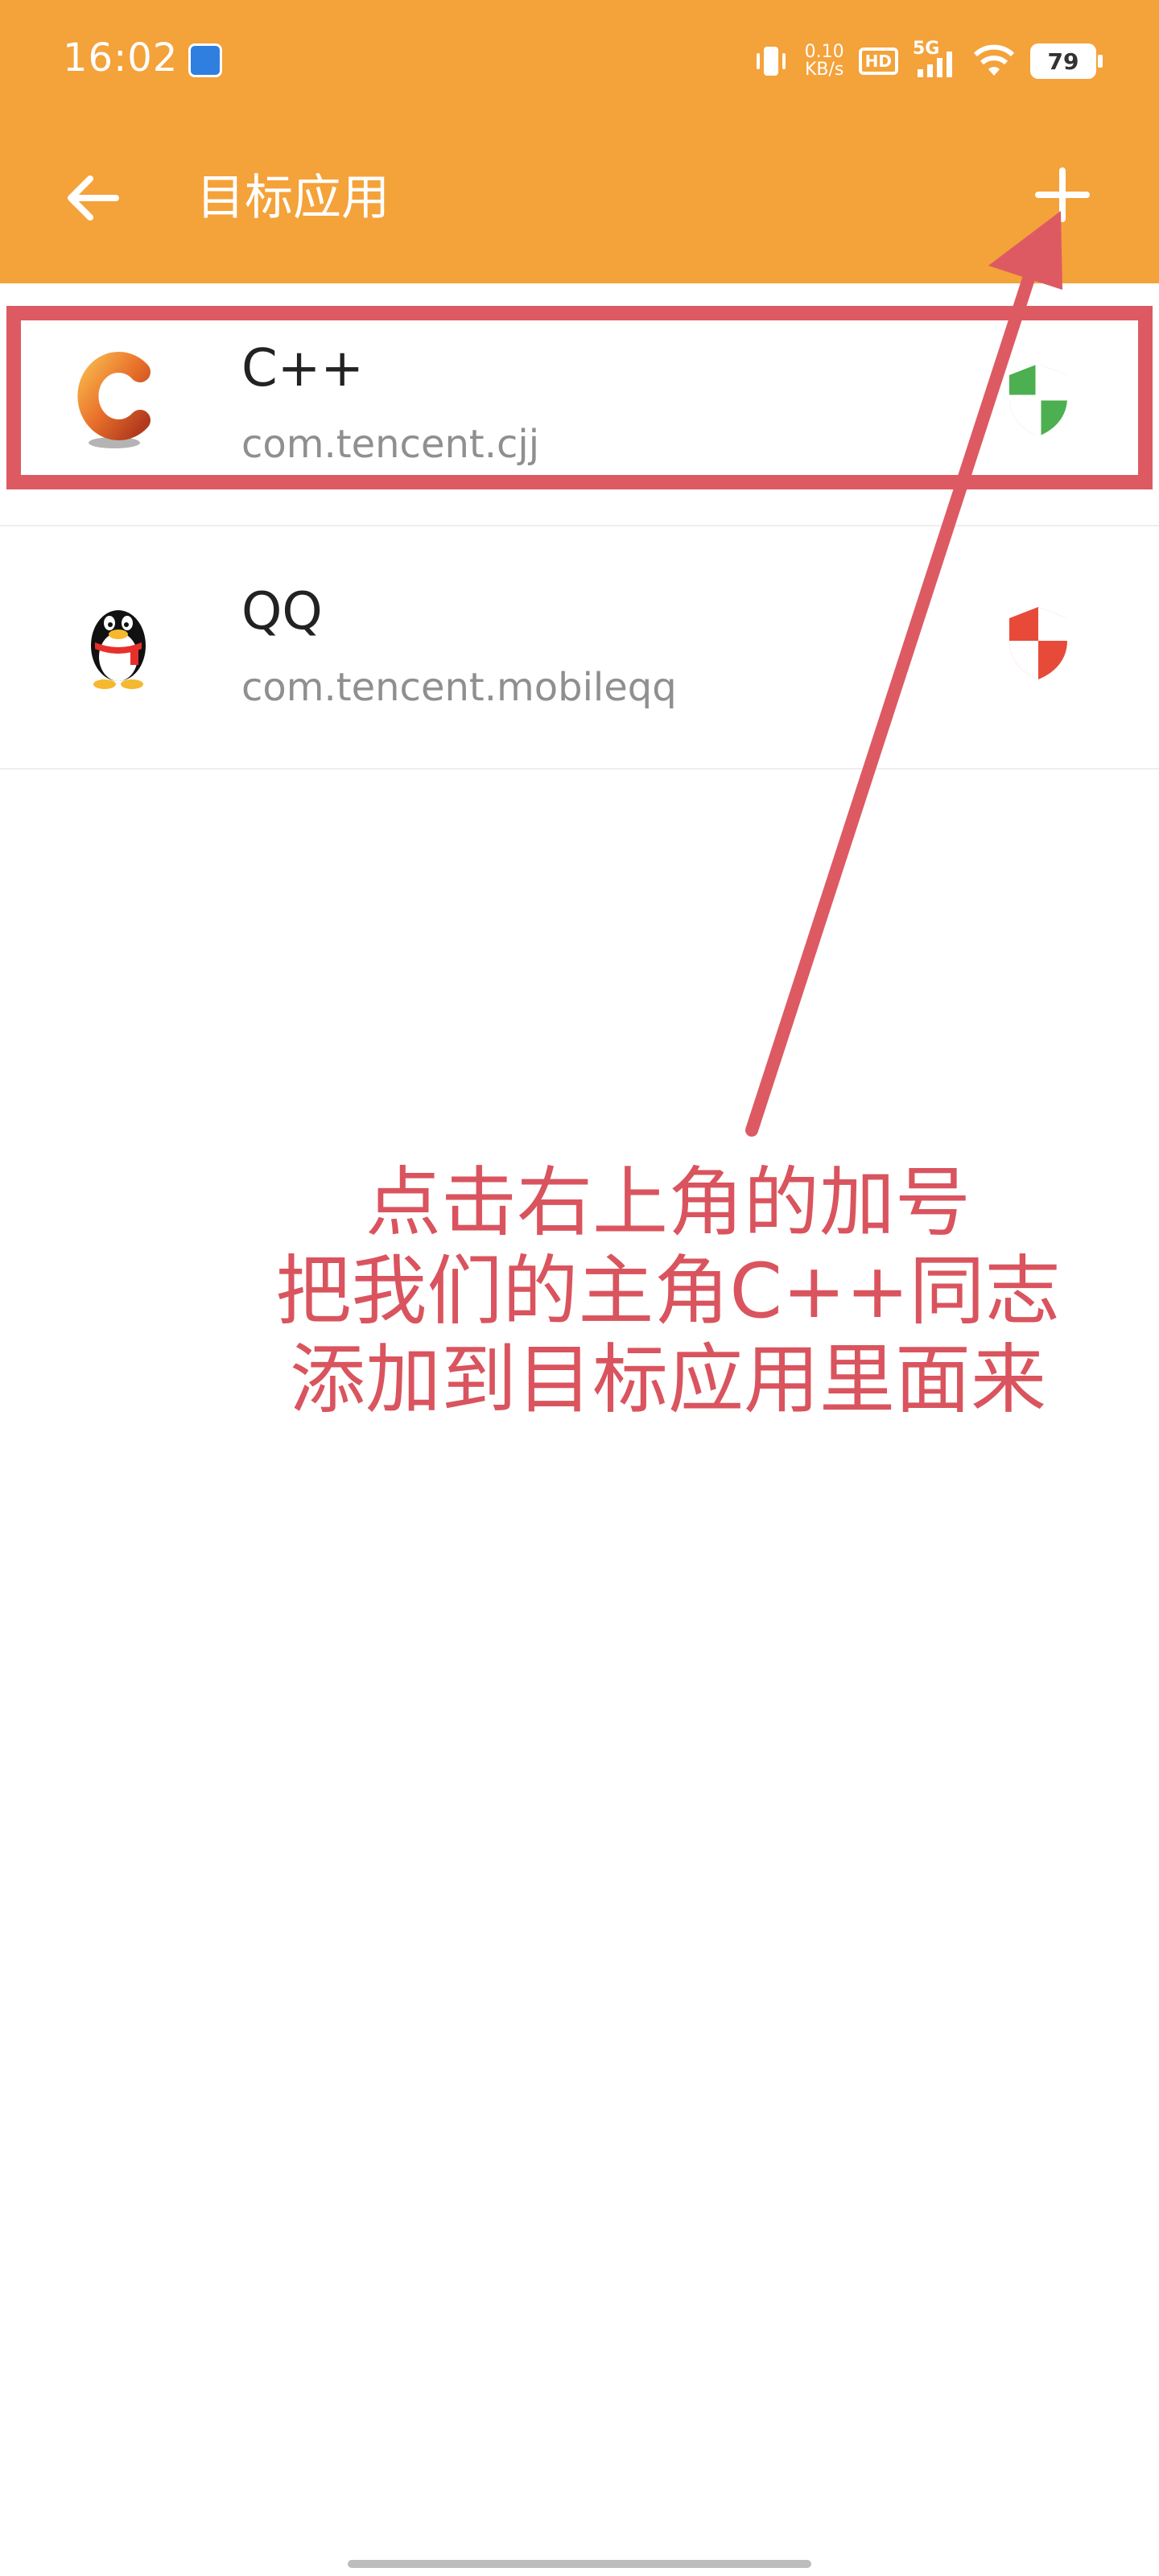  I want to click on status-time: 16:02, so click(121, 57).